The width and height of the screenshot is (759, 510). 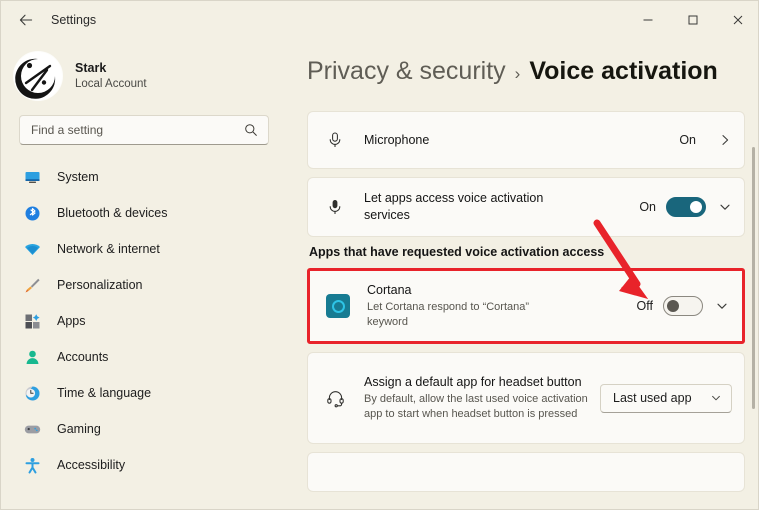 I want to click on gamepad-icon, so click(x=32, y=429).